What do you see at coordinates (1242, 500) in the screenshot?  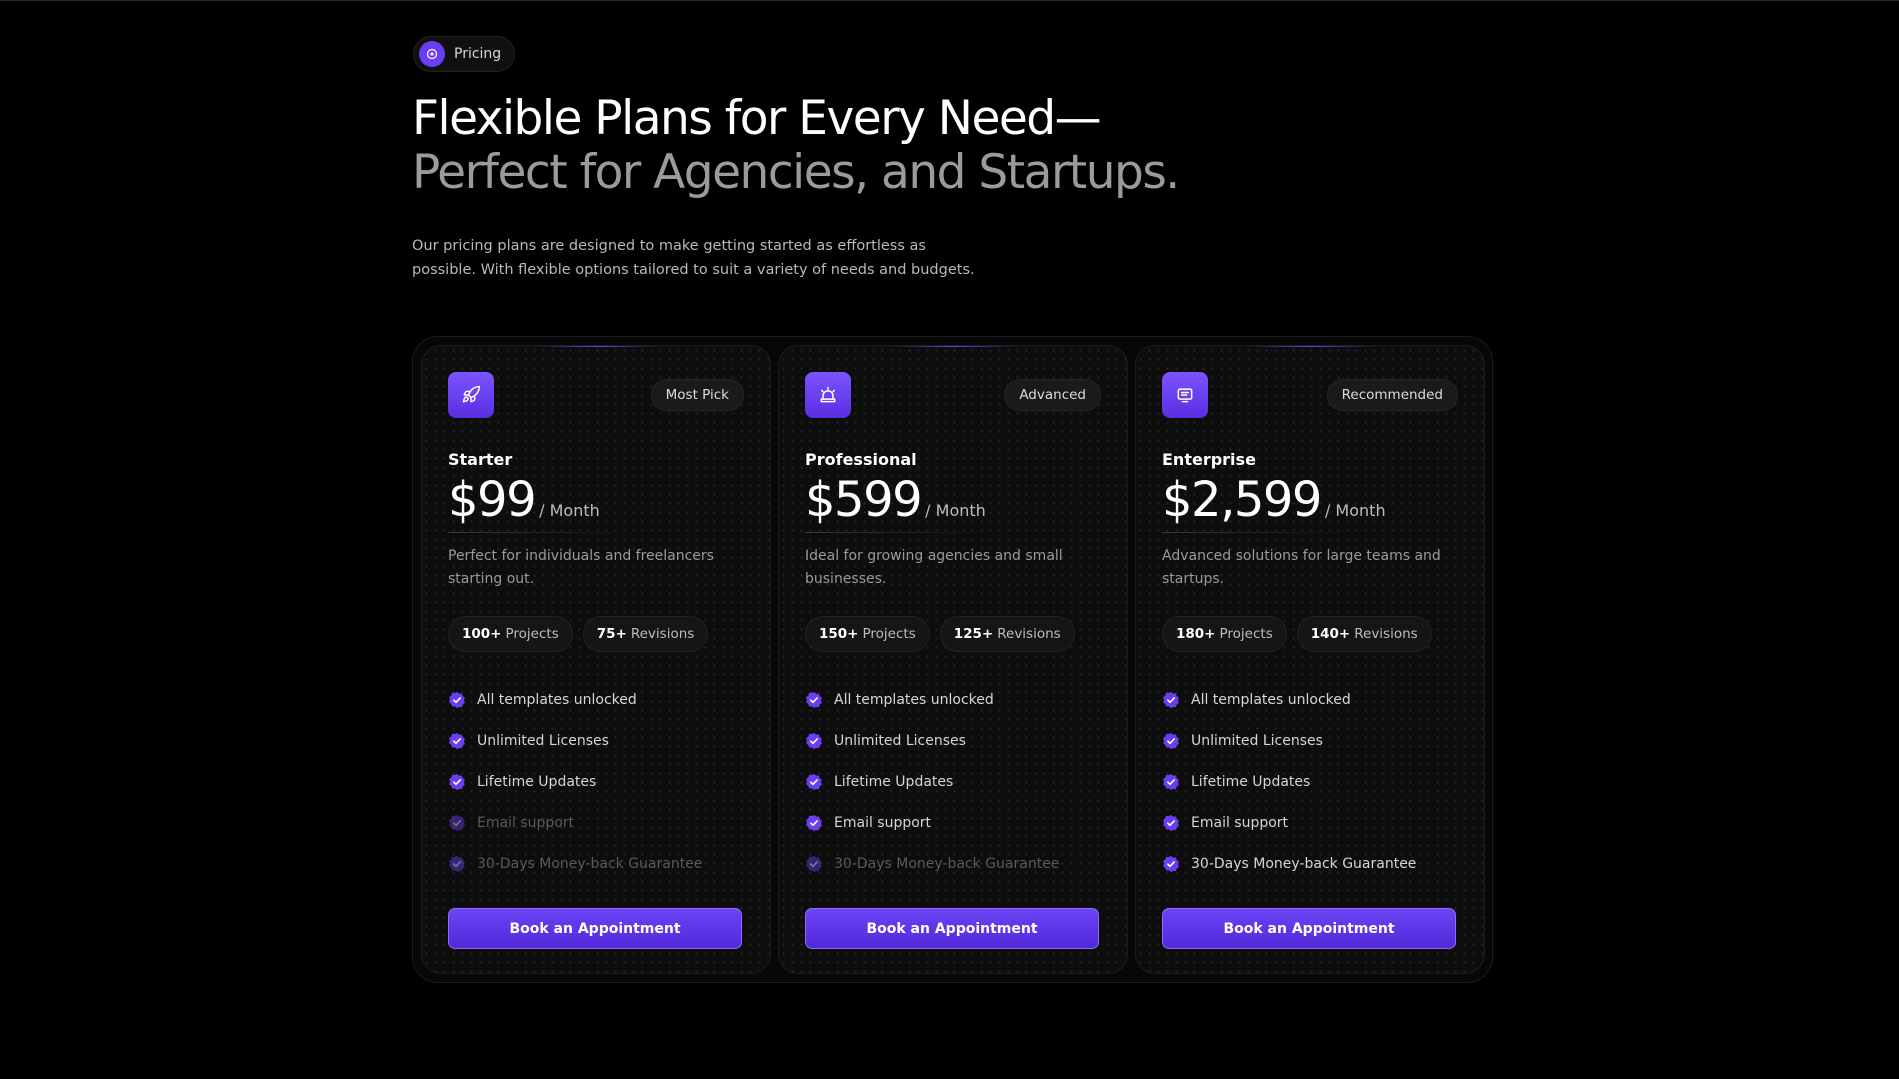 I see `plan-price: $2,599` at bounding box center [1242, 500].